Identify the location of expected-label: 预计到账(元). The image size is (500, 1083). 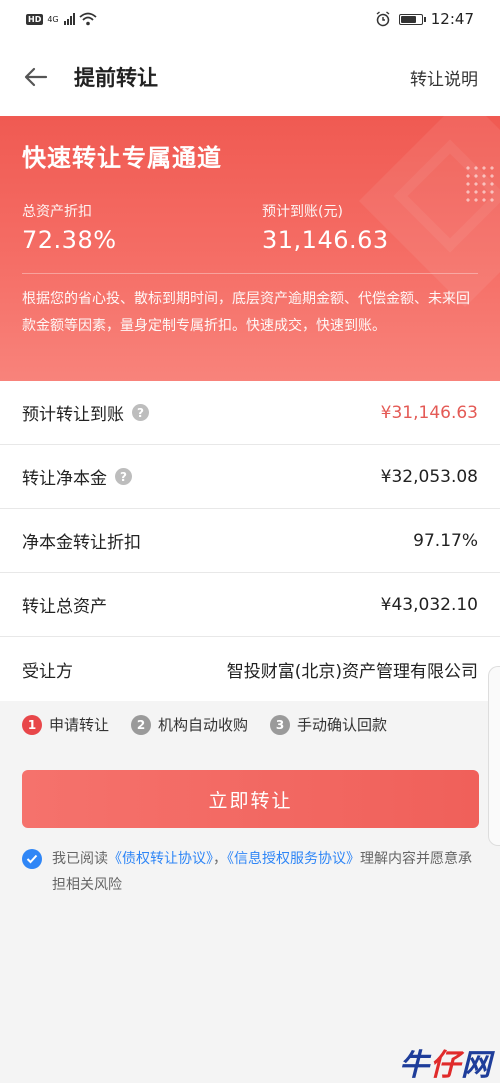
(302, 212).